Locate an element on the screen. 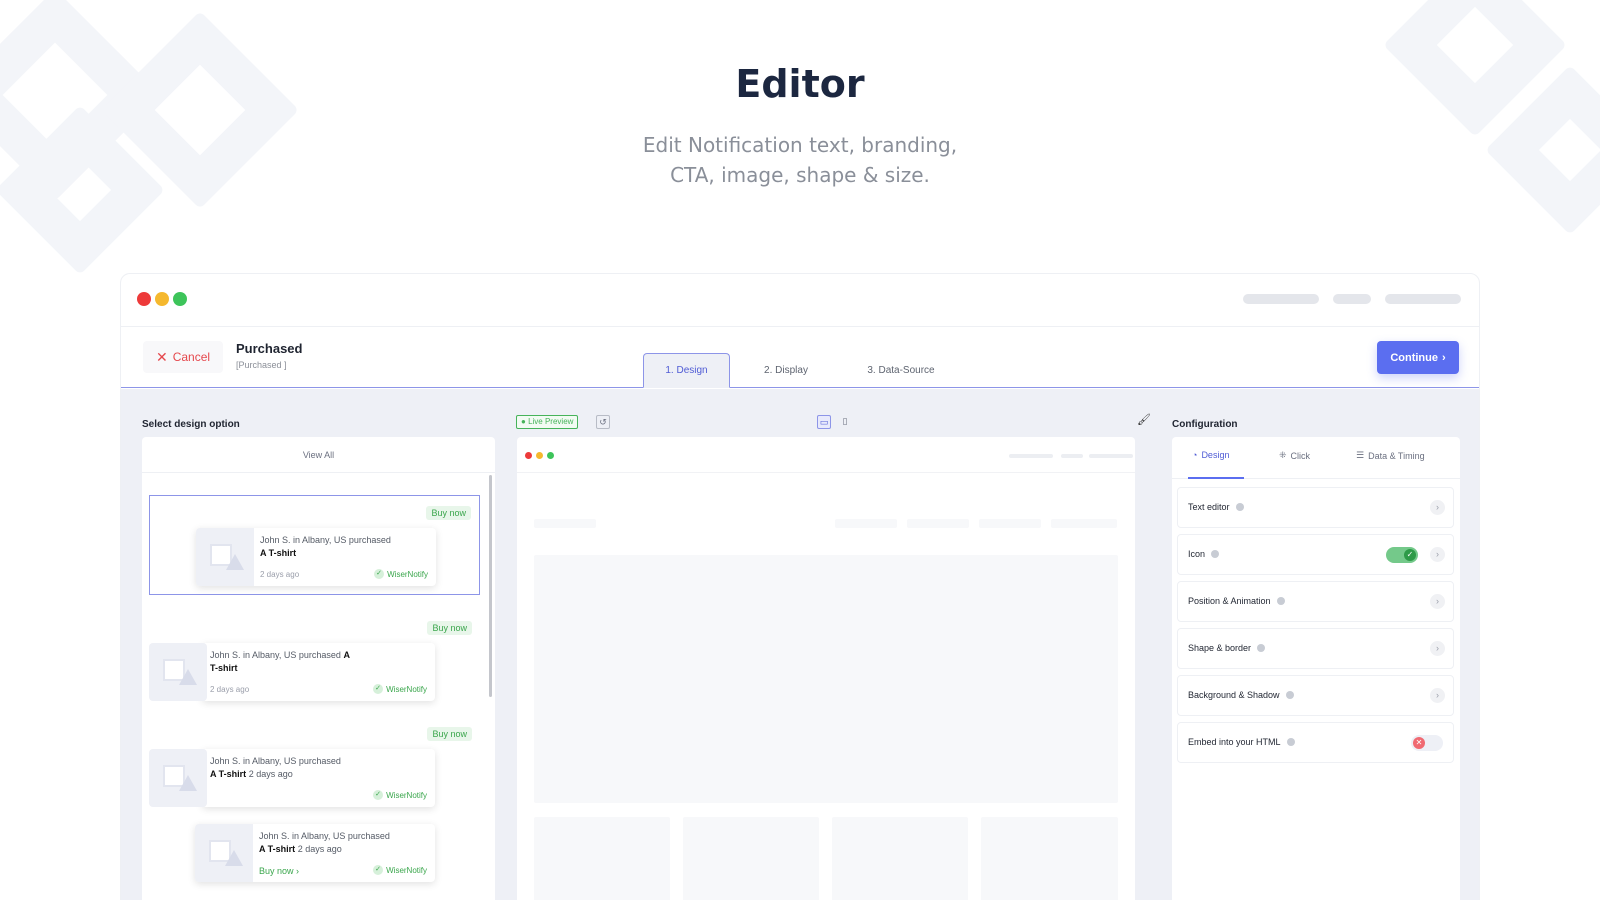 The image size is (1600, 900). embed-toggle: ✕ is located at coordinates (1427, 743).